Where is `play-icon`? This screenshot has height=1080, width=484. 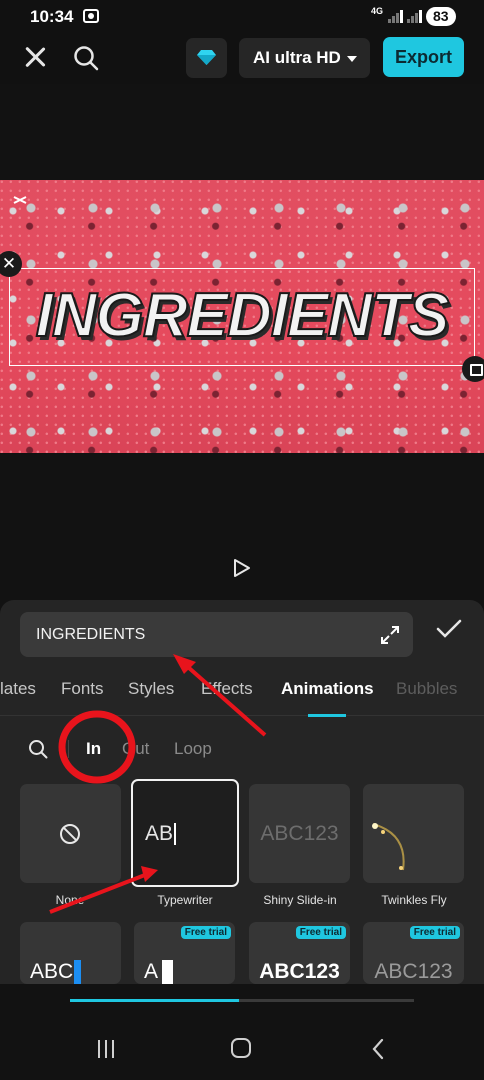 play-icon is located at coordinates (242, 568).